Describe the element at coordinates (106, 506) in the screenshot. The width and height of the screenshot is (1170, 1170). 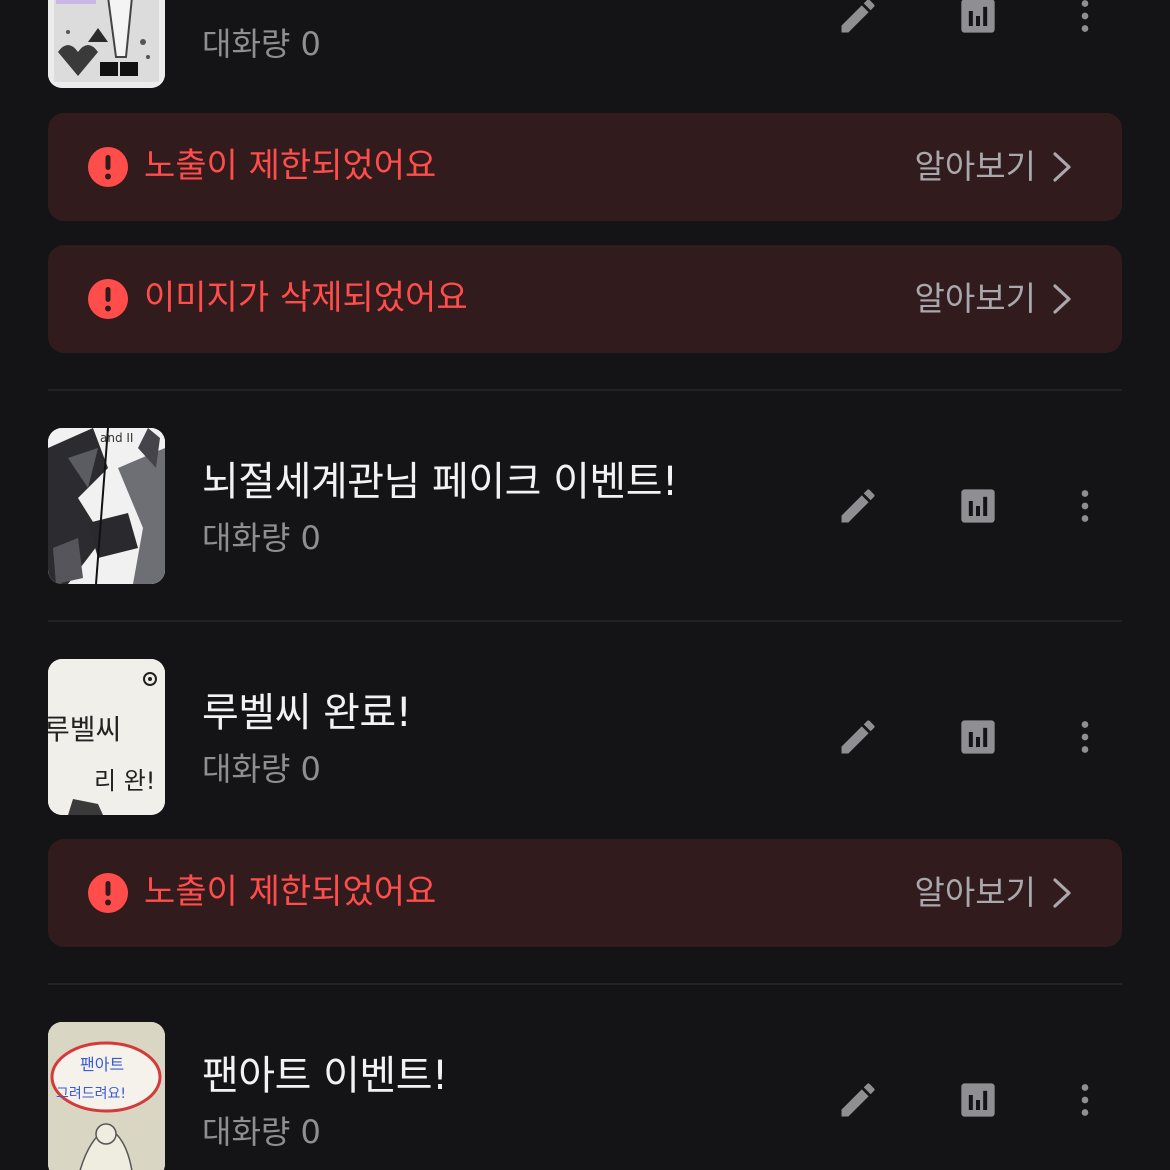
I see `post-thumbnail: and II` at that location.